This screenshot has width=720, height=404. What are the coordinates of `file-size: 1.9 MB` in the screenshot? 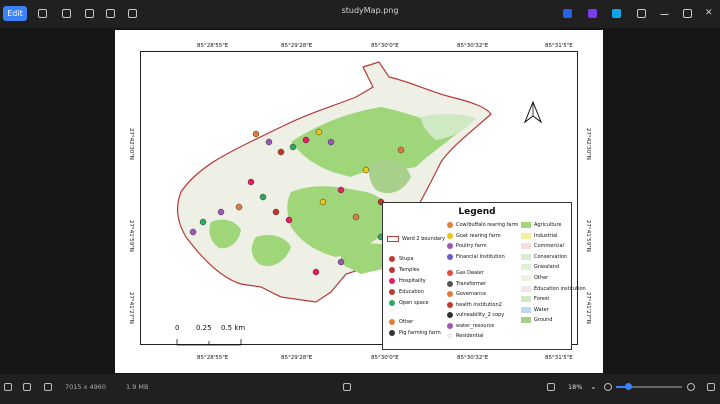 It's located at (137, 387).